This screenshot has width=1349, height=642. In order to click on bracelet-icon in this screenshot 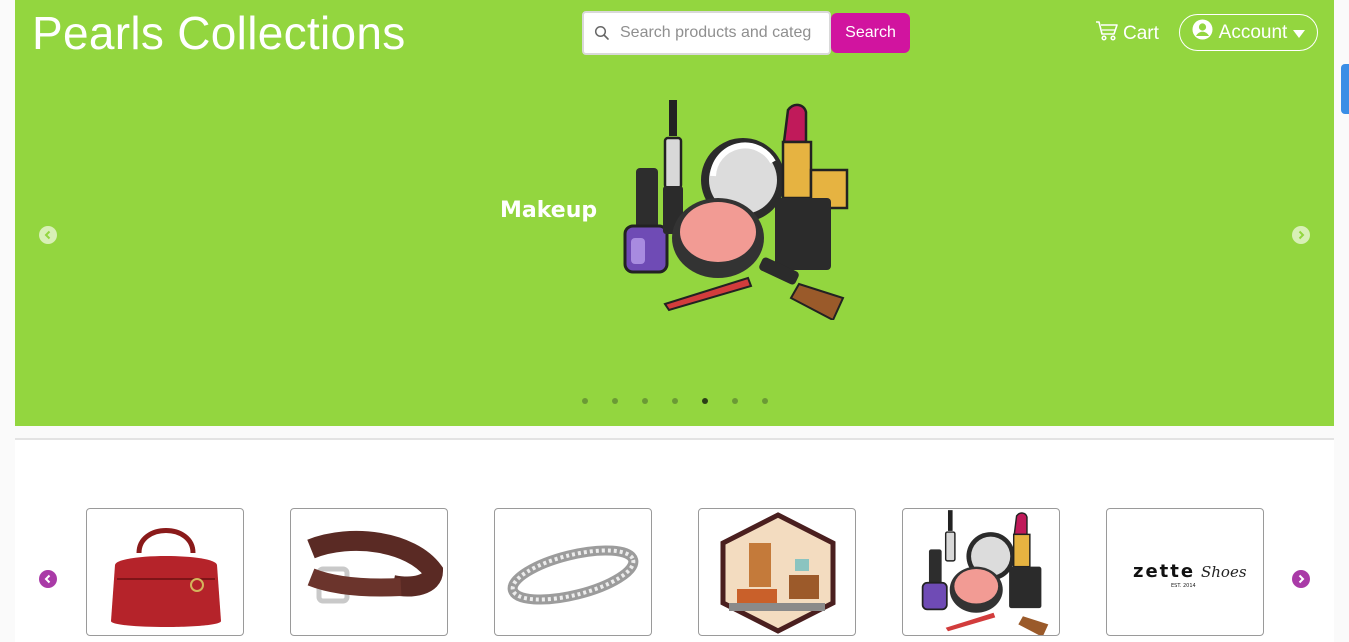, I will do `click(573, 575)`.